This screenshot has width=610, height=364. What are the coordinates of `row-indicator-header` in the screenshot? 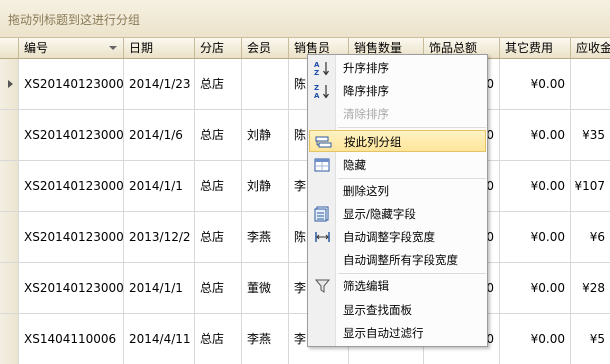 It's located at (9, 48).